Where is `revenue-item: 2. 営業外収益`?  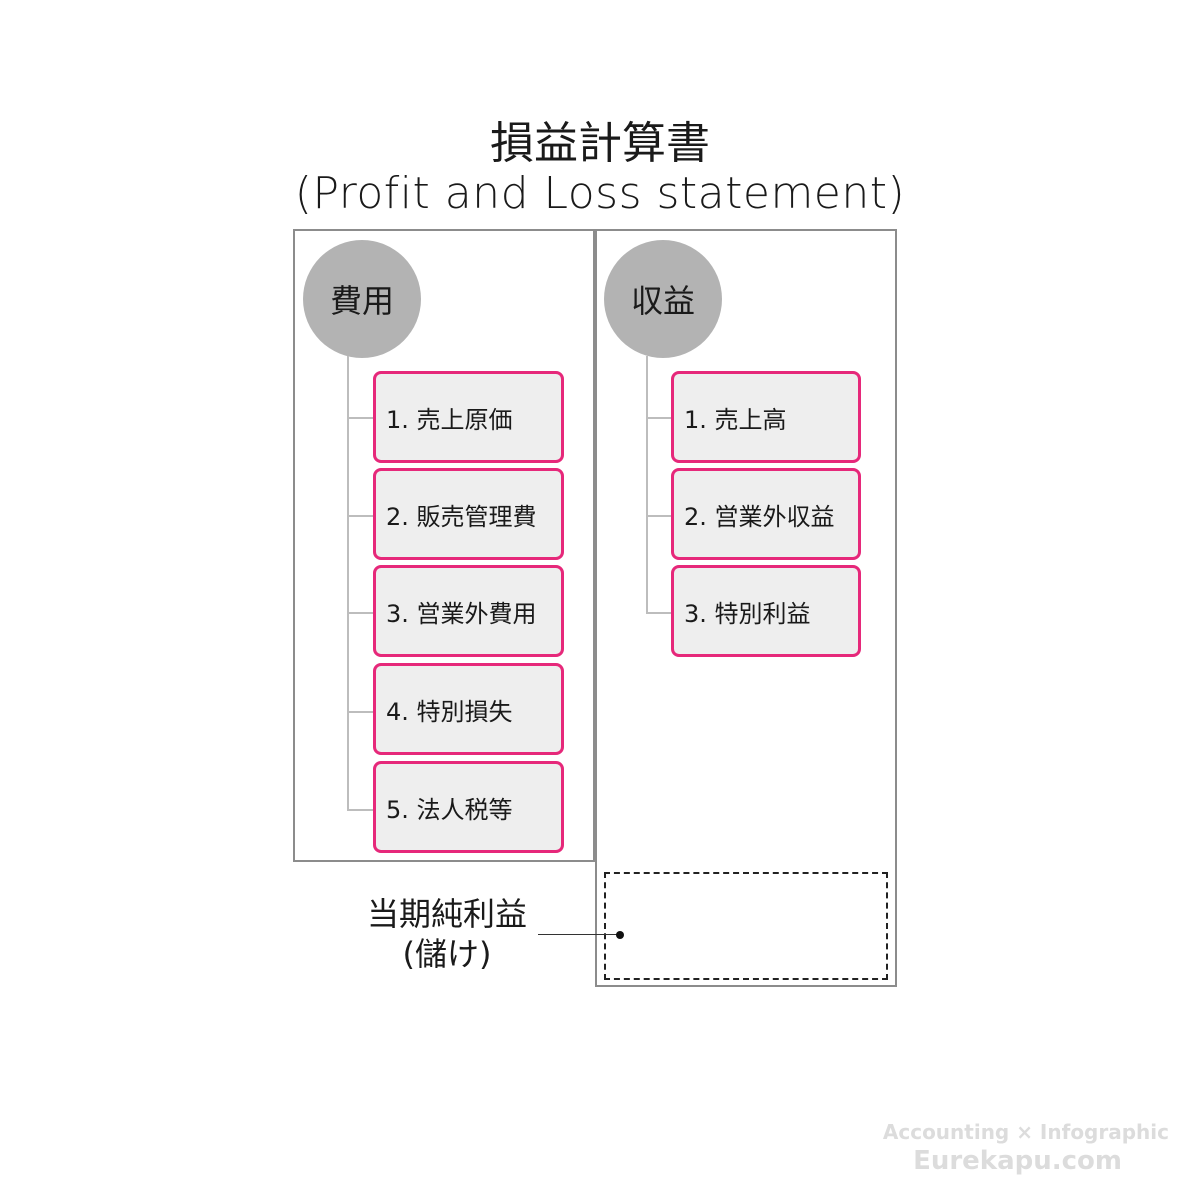 revenue-item: 2. 営業外収益 is located at coordinates (766, 514).